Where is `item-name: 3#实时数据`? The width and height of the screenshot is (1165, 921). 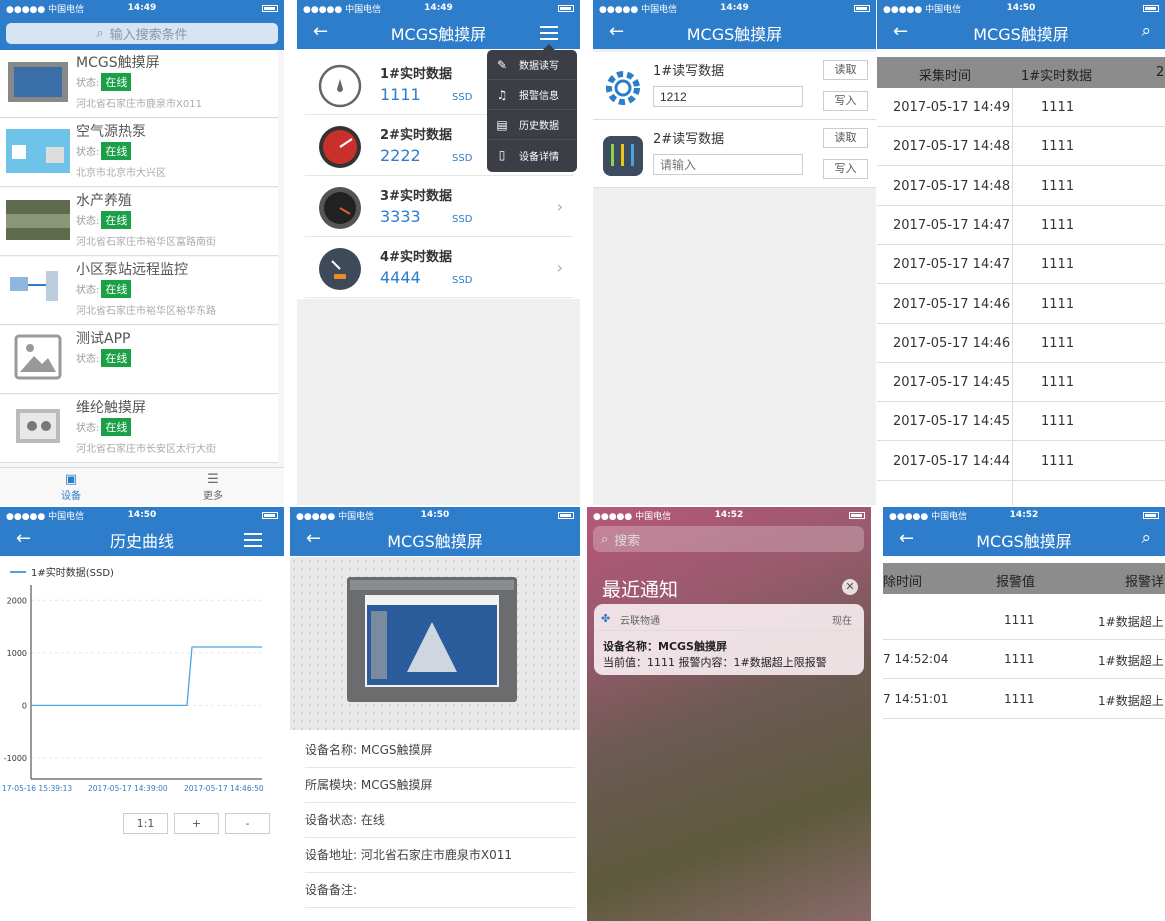
item-name: 3#实时数据 is located at coordinates (416, 196).